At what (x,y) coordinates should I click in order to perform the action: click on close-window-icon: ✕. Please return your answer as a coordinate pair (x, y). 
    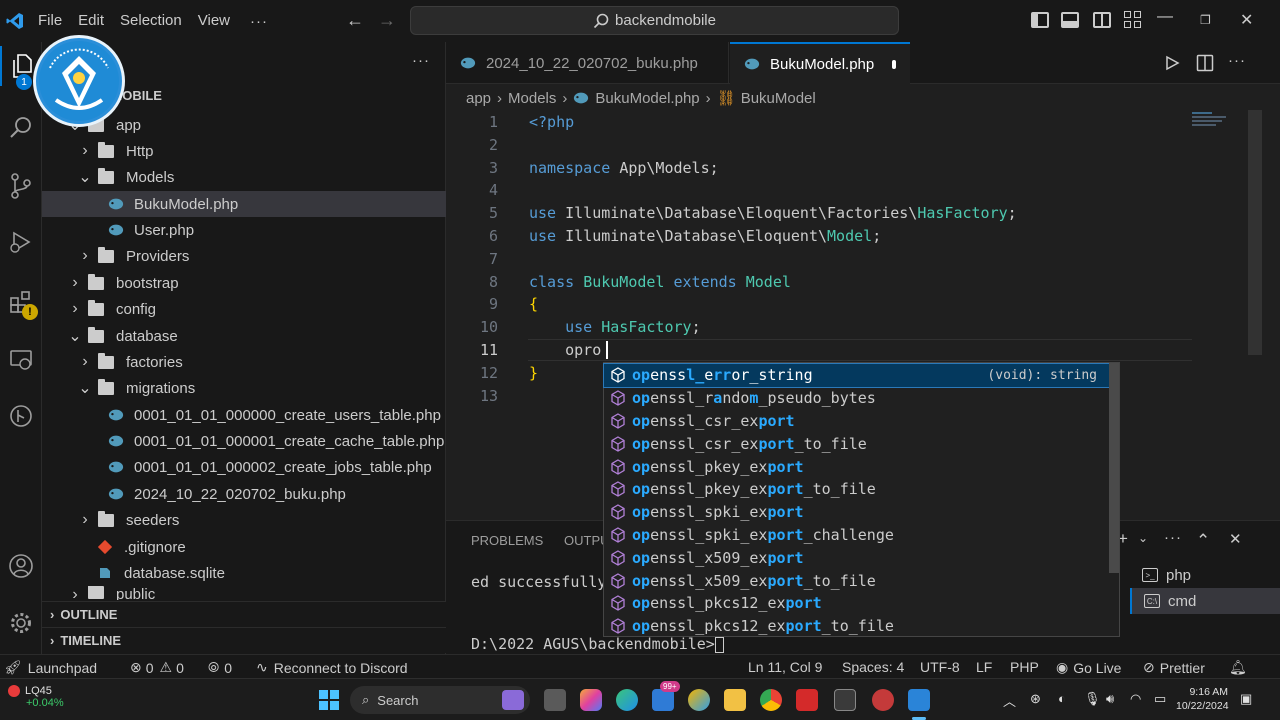
    Looking at the image, I should click on (1246, 20).